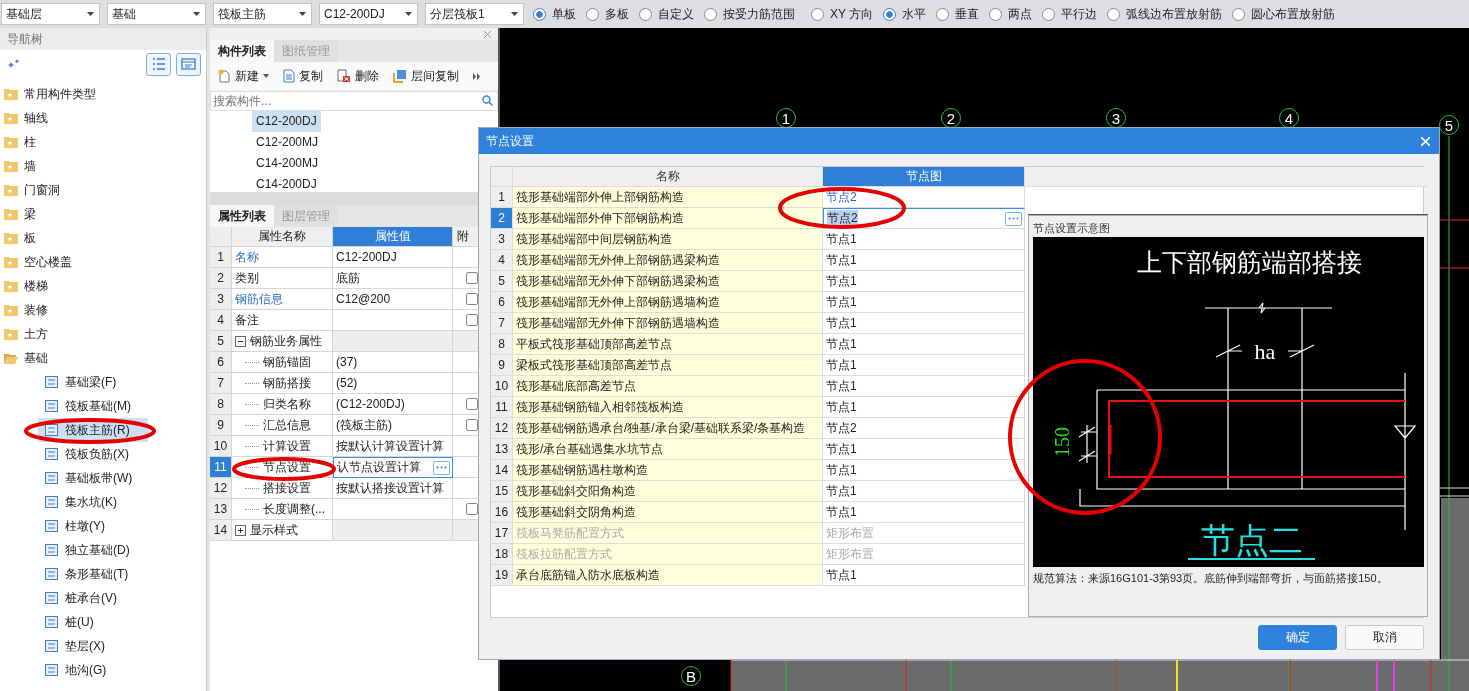 This screenshot has width=1469, height=691. Describe the element at coordinates (286, 121) in the screenshot. I see `list-item: C12-200DJ` at that location.